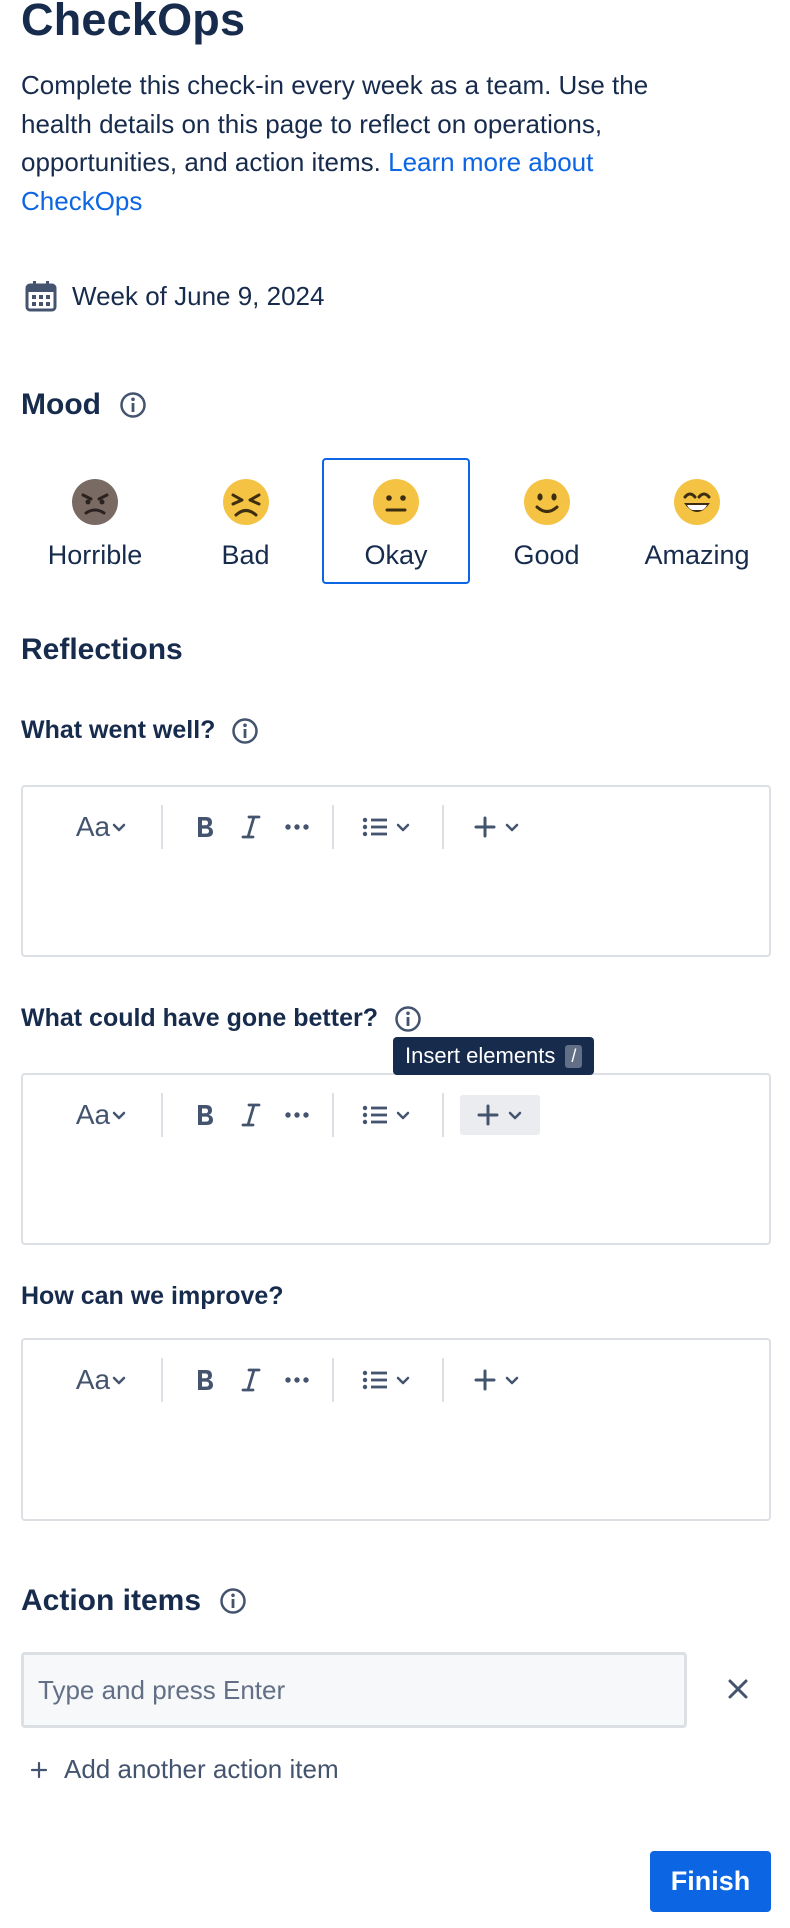 This screenshot has width=790, height=1928. I want to click on action-items-heading: Action items, so click(134, 1601).